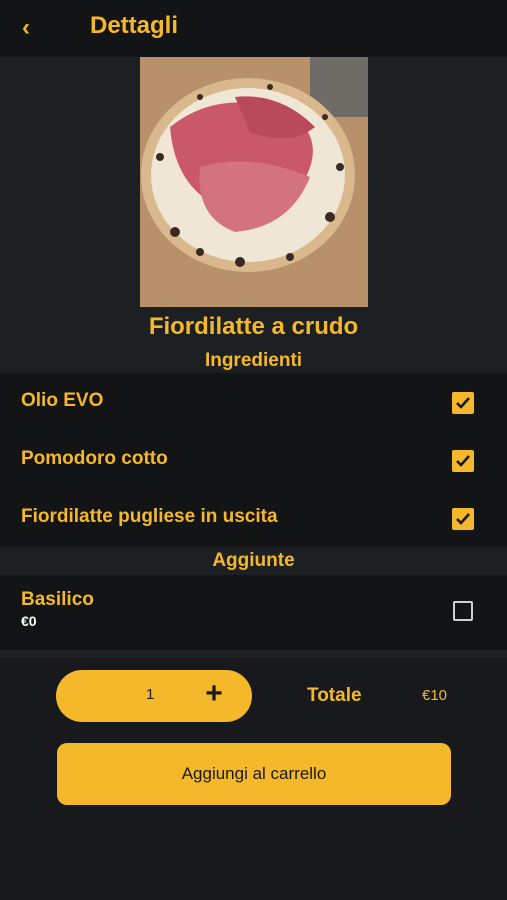 The width and height of the screenshot is (507, 900). I want to click on quantity-stepper: 1 +, so click(154, 696).